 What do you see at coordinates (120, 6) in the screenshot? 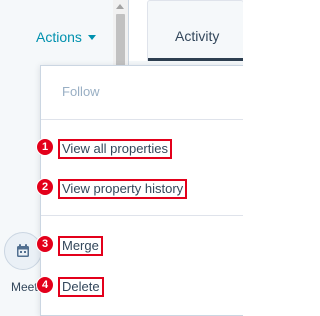
I see `scroll-up-arrow-icon` at bounding box center [120, 6].